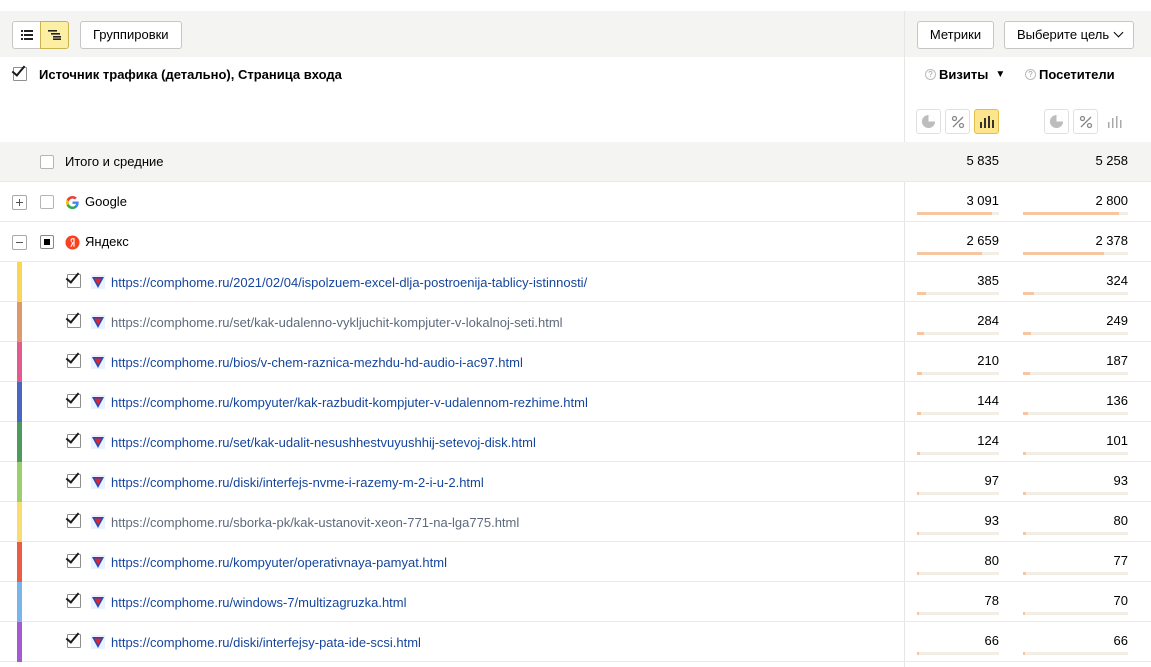 Image resolution: width=1151 pixels, height=667 pixels. I want to click on visitors-value: 187, so click(1117, 360).